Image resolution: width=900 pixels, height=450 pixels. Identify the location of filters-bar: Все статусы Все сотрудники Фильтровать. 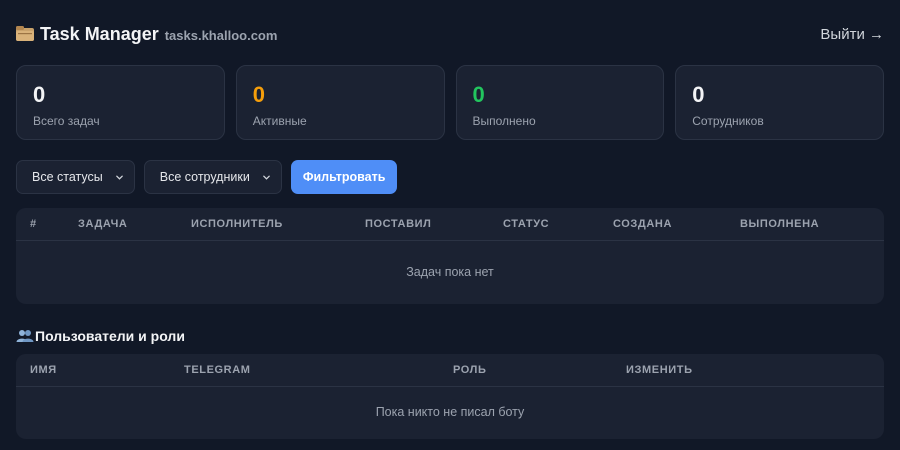
(207, 177).